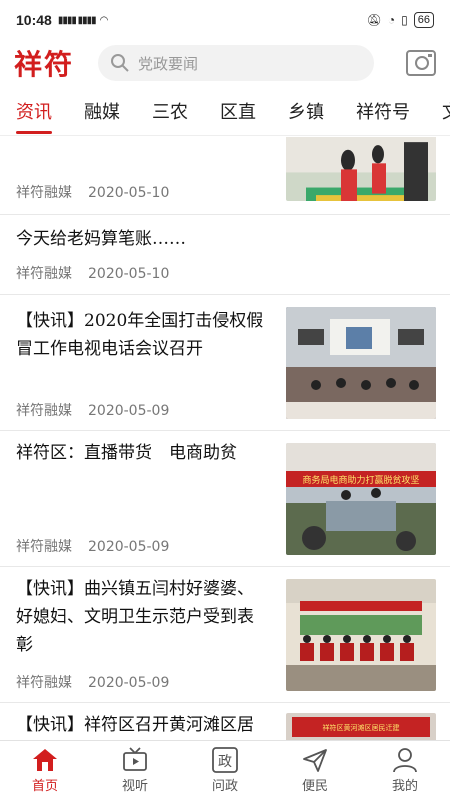 This screenshot has width=450, height=800. I want to click on battery-icon: 66, so click(423, 20).